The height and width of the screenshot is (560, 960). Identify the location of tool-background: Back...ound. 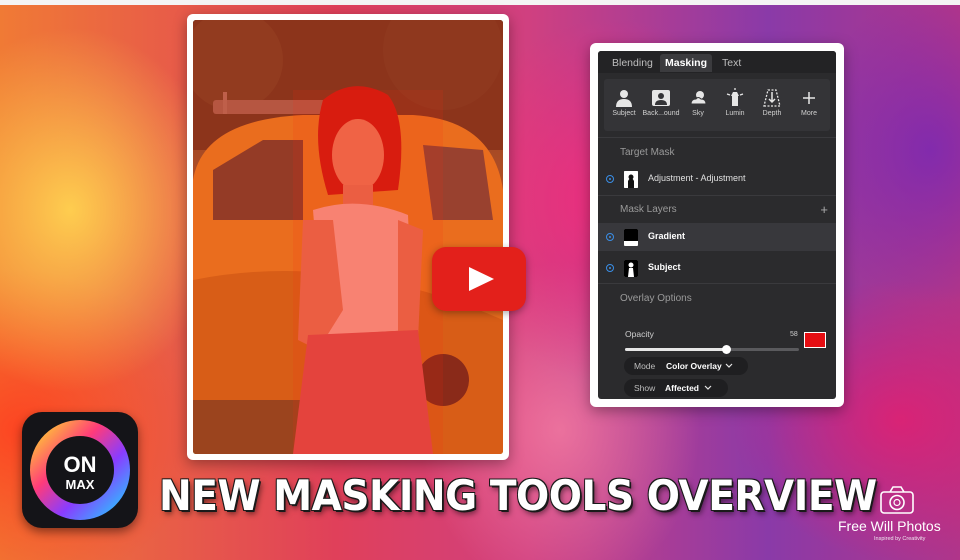
(661, 105).